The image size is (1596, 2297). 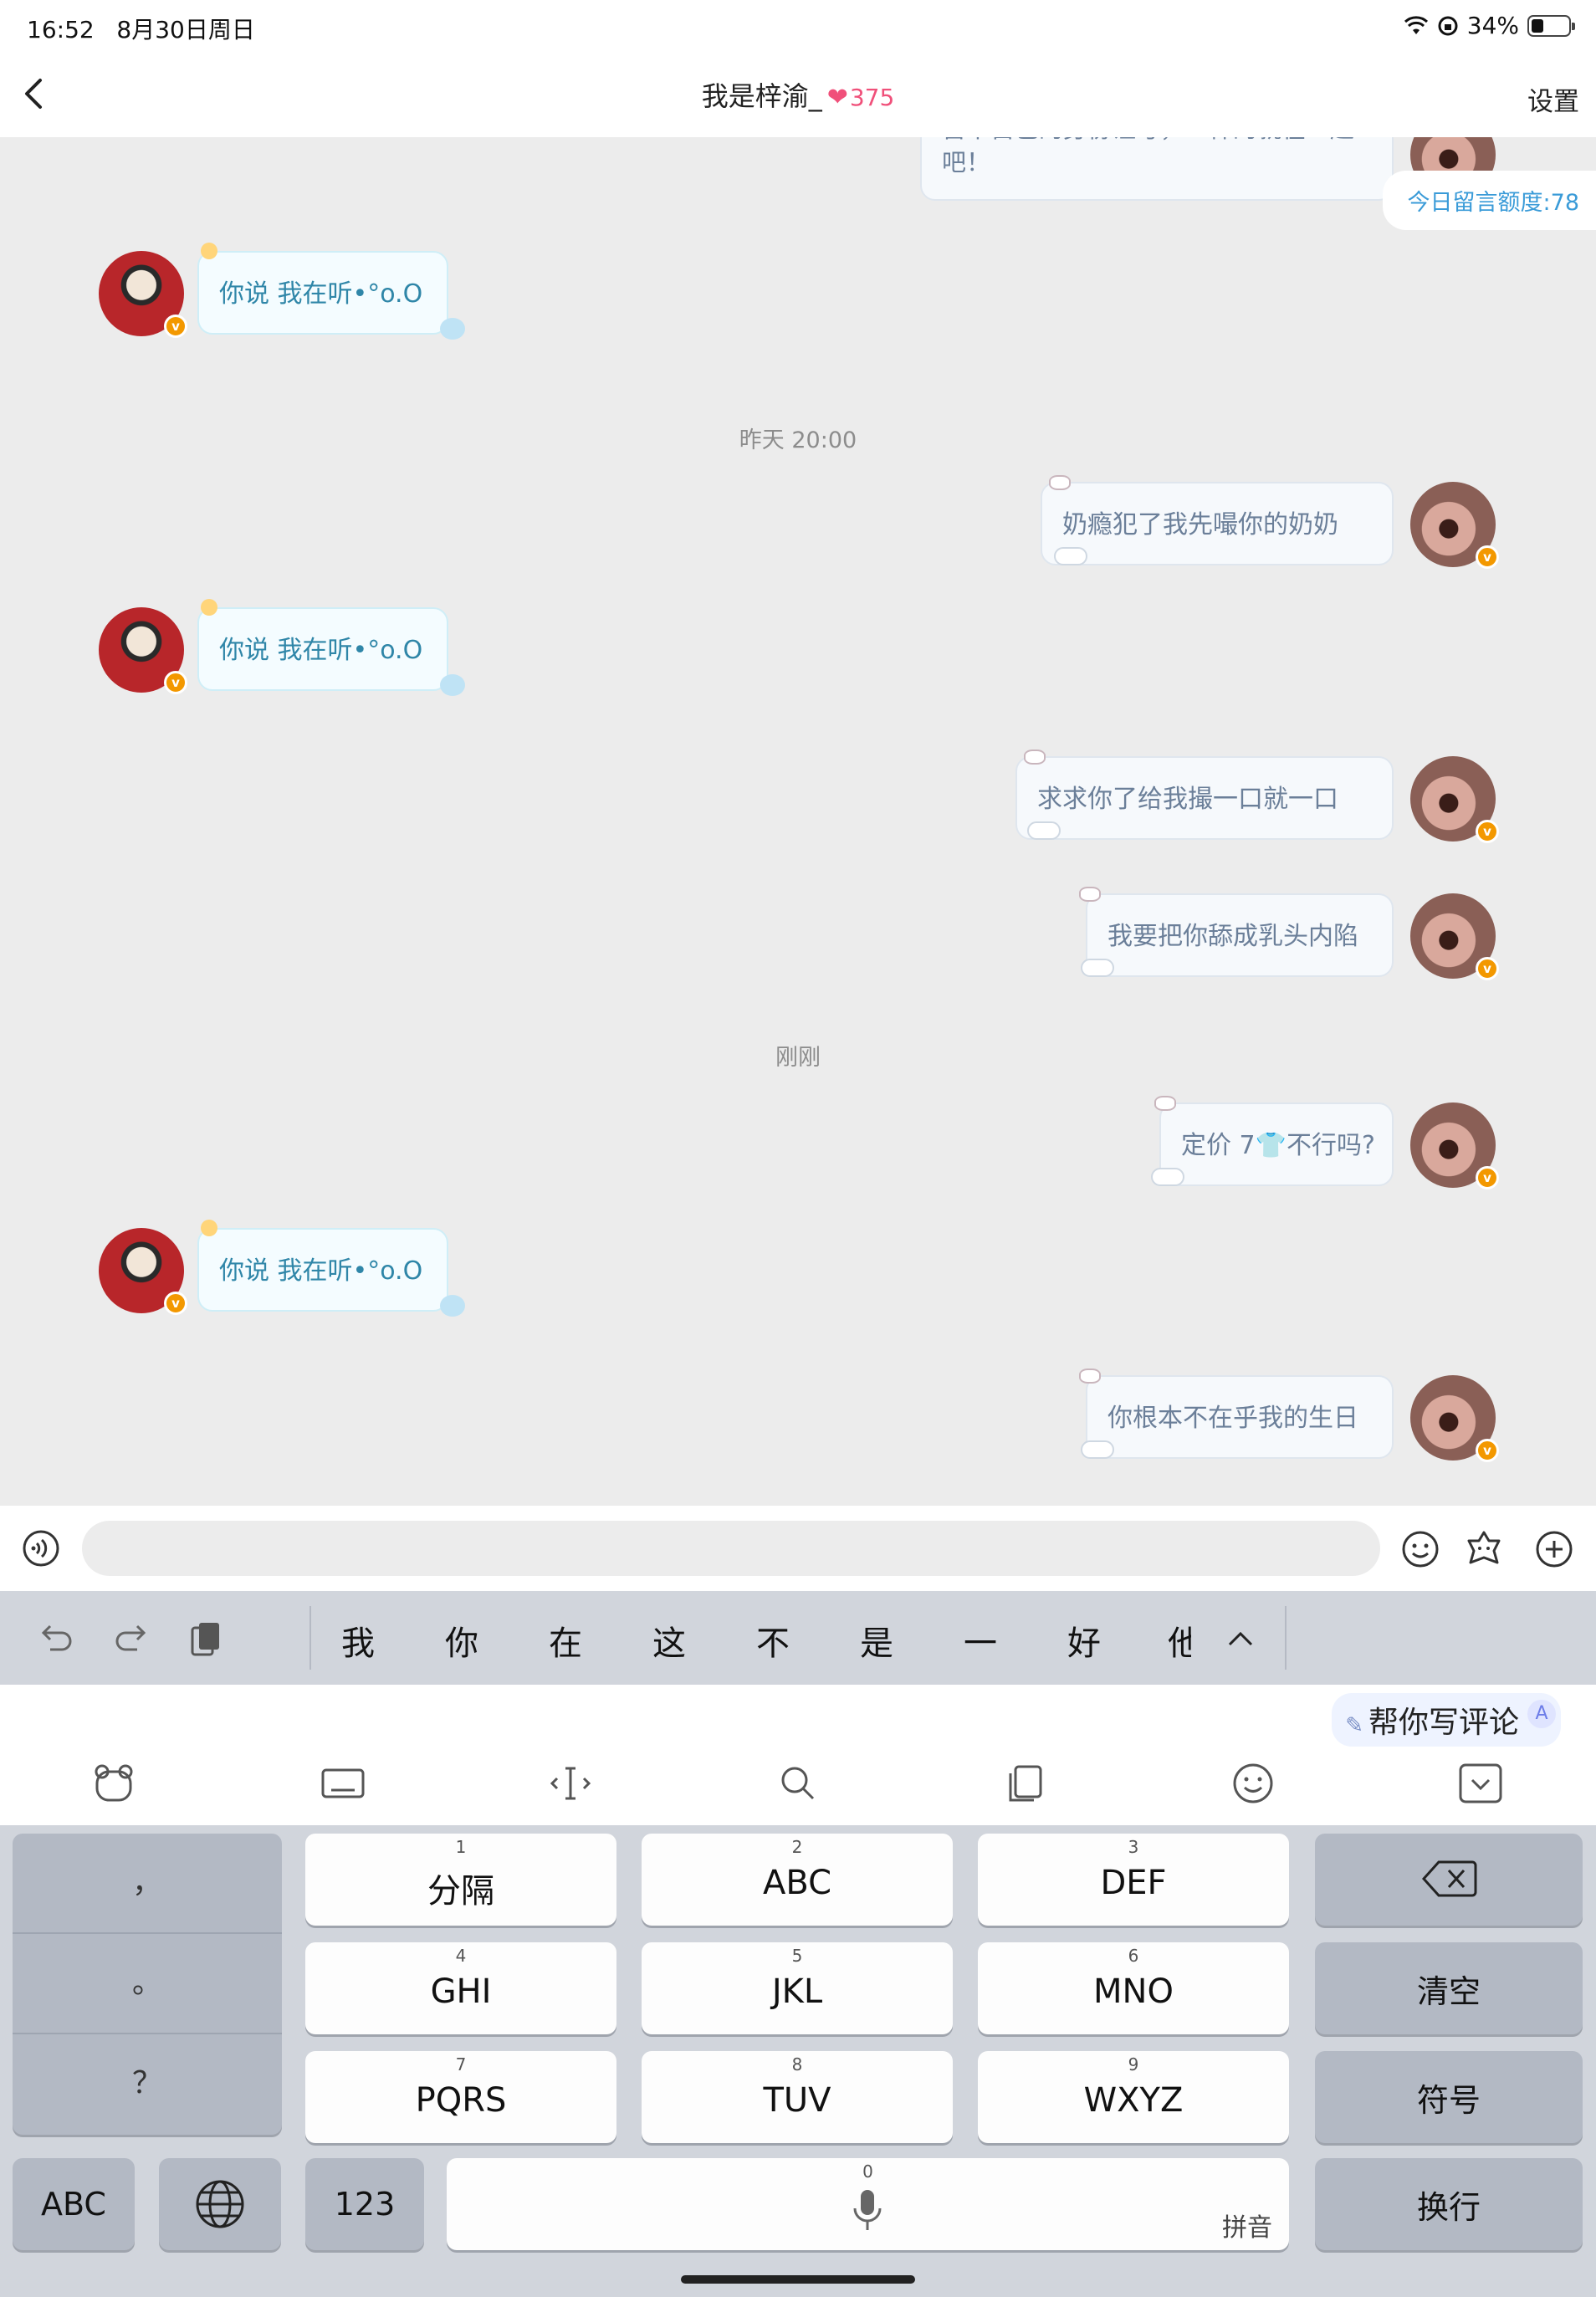 I want to click on plus-icon, so click(x=1554, y=1549).